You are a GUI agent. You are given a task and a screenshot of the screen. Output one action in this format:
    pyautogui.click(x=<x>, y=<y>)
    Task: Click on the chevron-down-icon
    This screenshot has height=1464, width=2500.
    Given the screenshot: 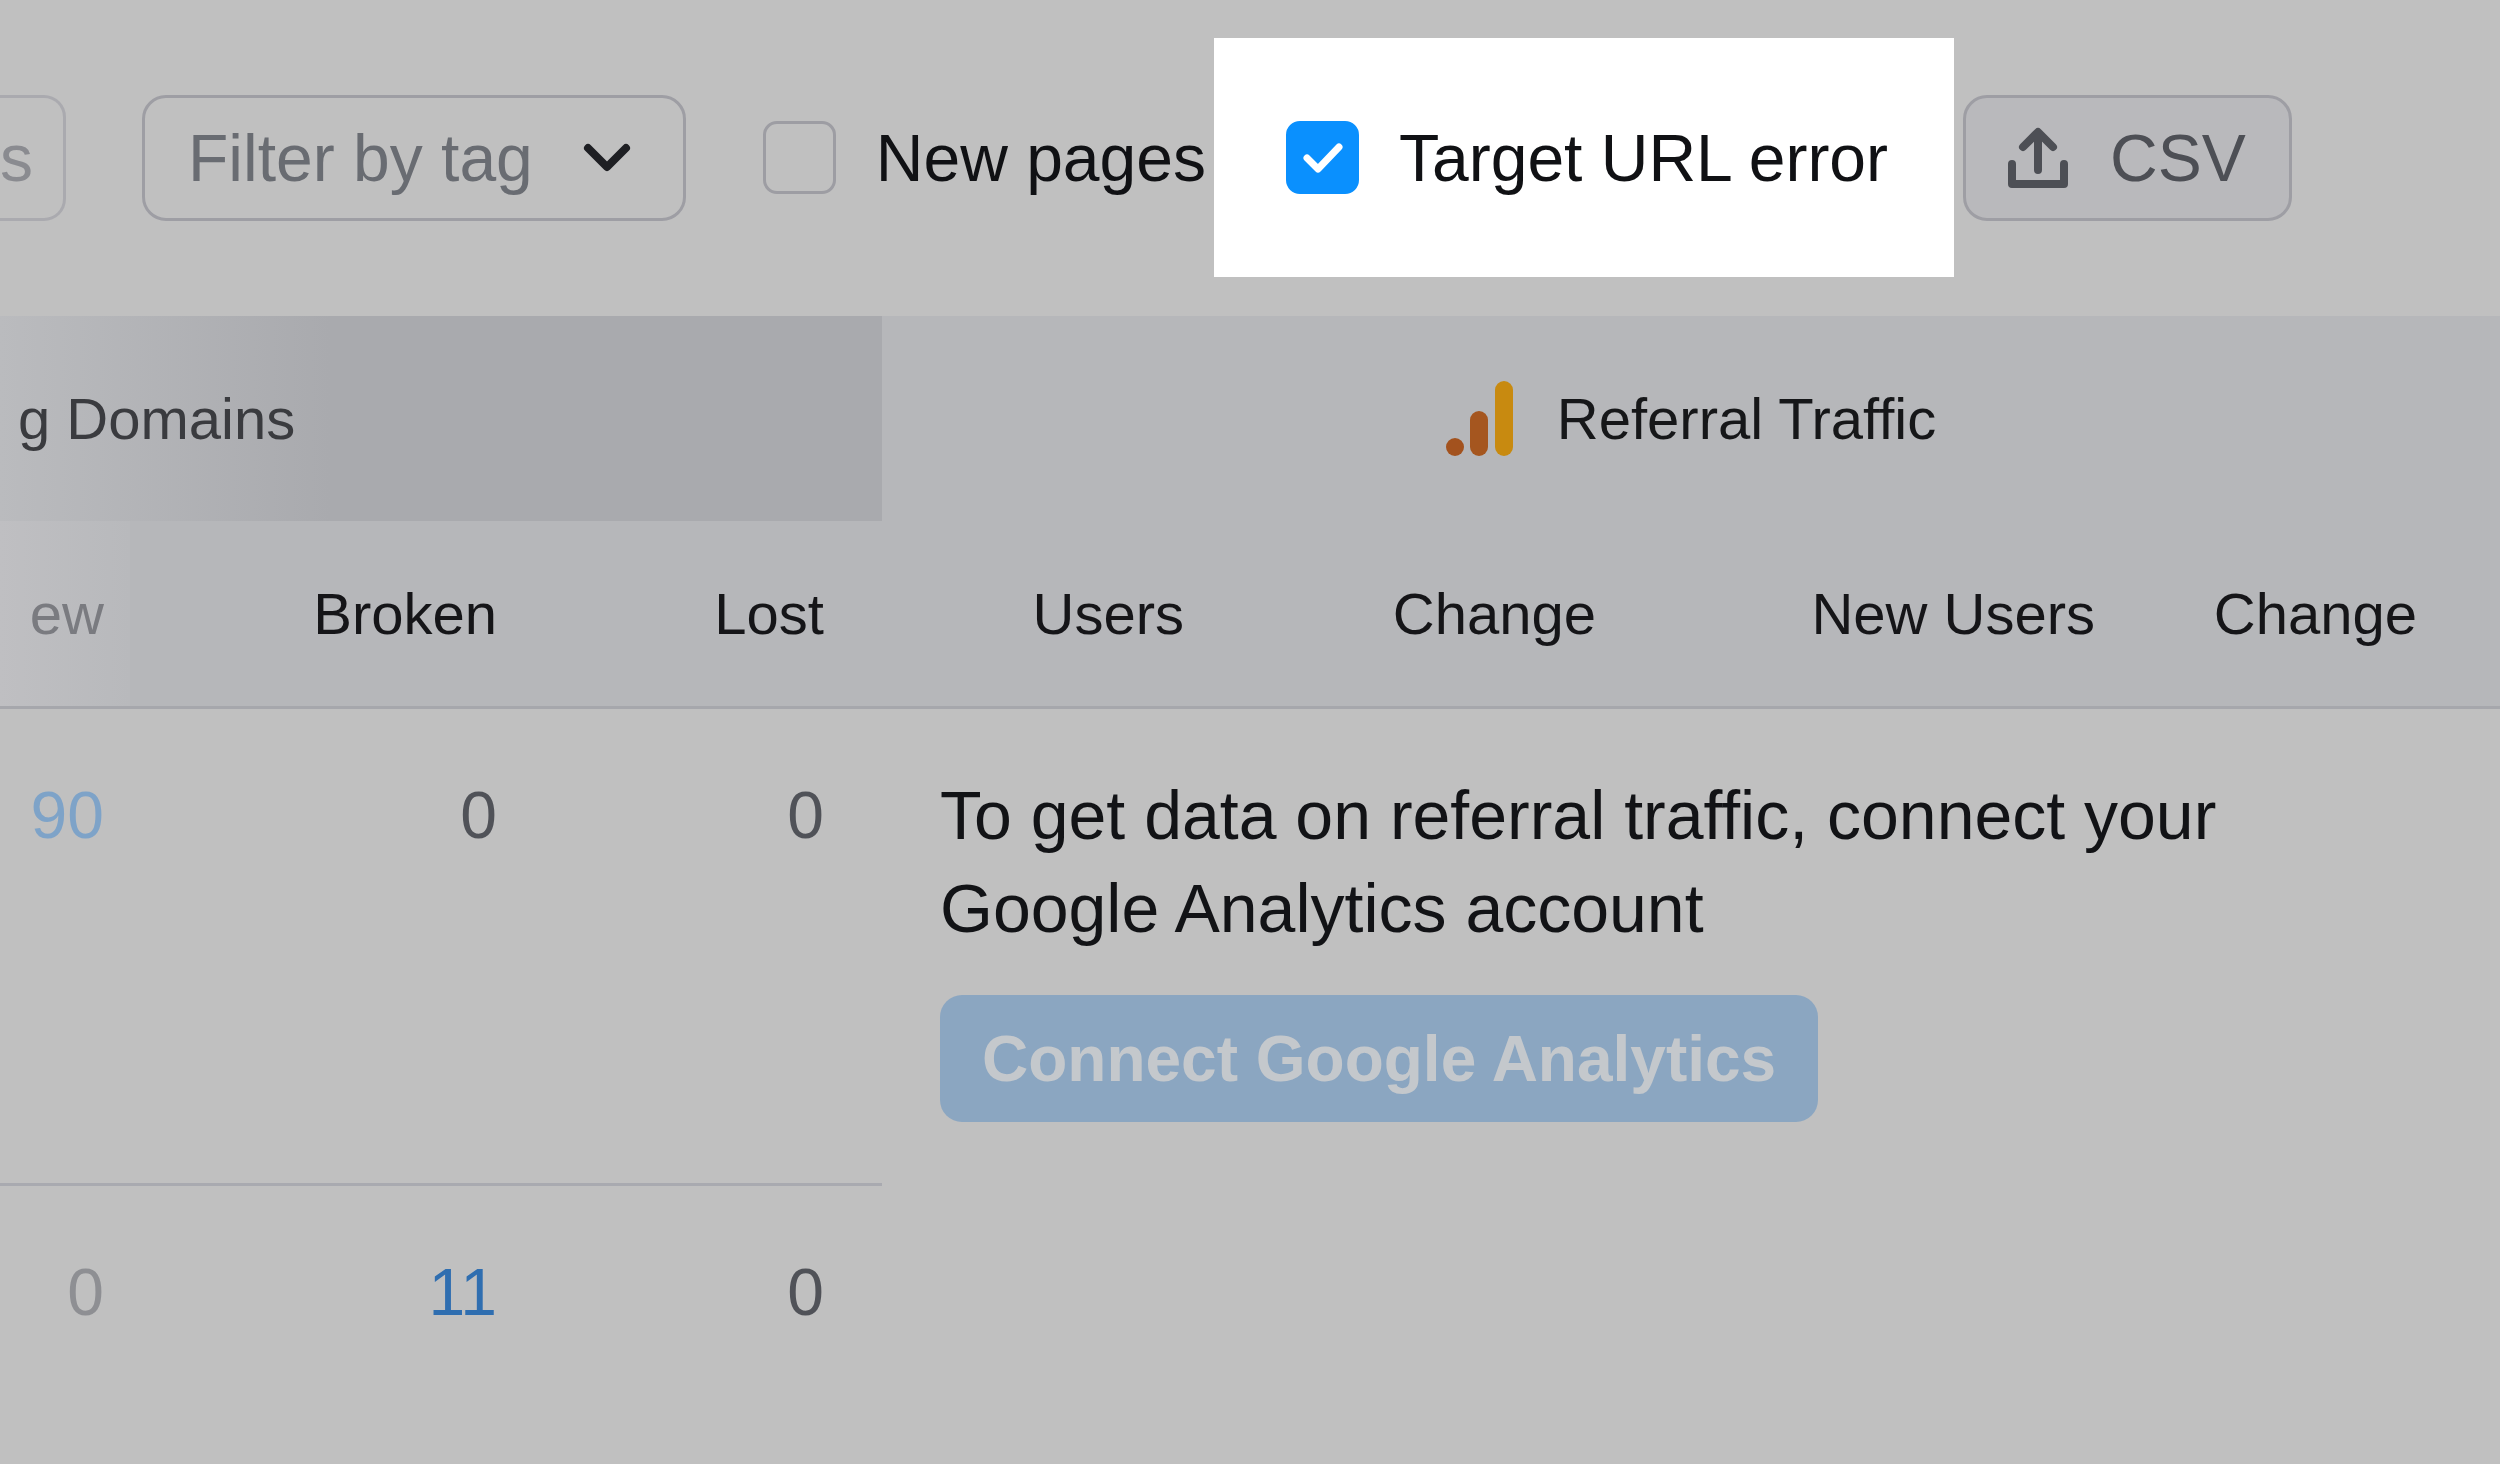 What is the action you would take?
    pyautogui.click(x=606, y=157)
    